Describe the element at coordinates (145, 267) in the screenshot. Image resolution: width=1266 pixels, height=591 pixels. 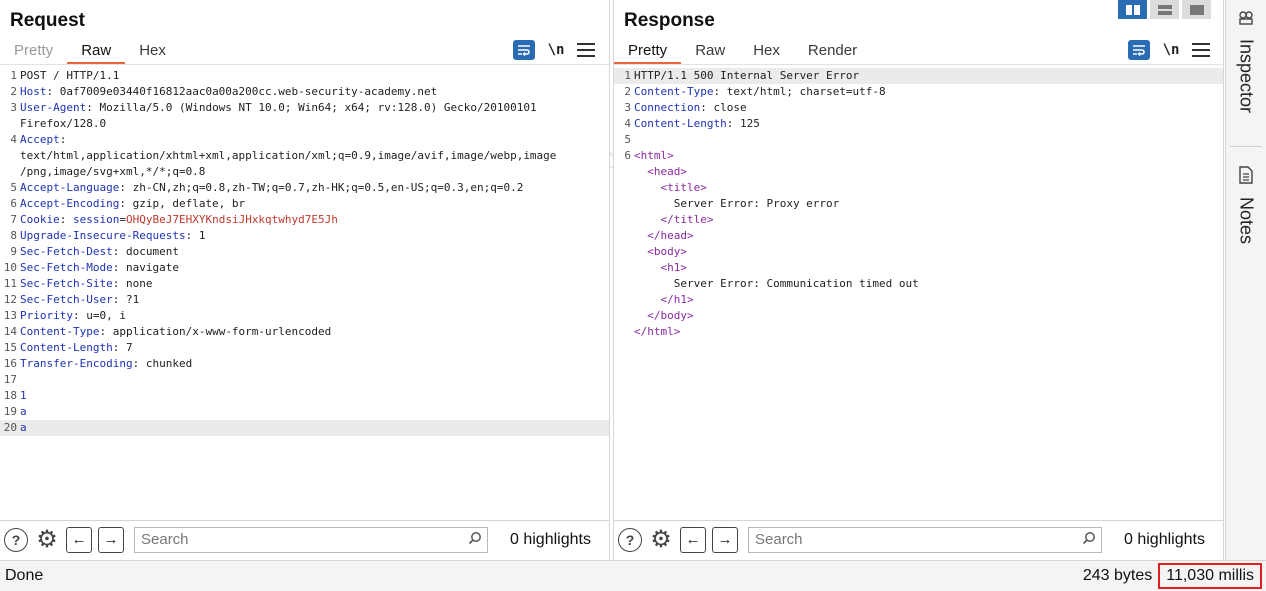
I see `code-token: : navigate` at that location.